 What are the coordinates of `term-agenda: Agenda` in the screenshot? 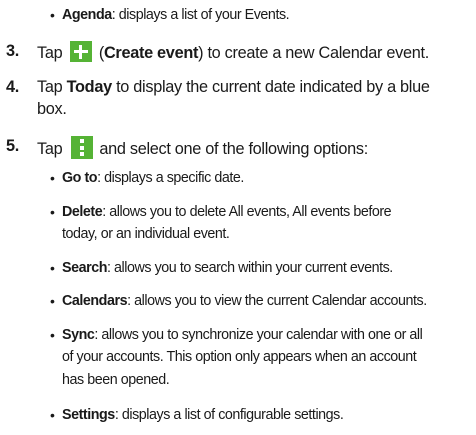 It's located at (87, 15).